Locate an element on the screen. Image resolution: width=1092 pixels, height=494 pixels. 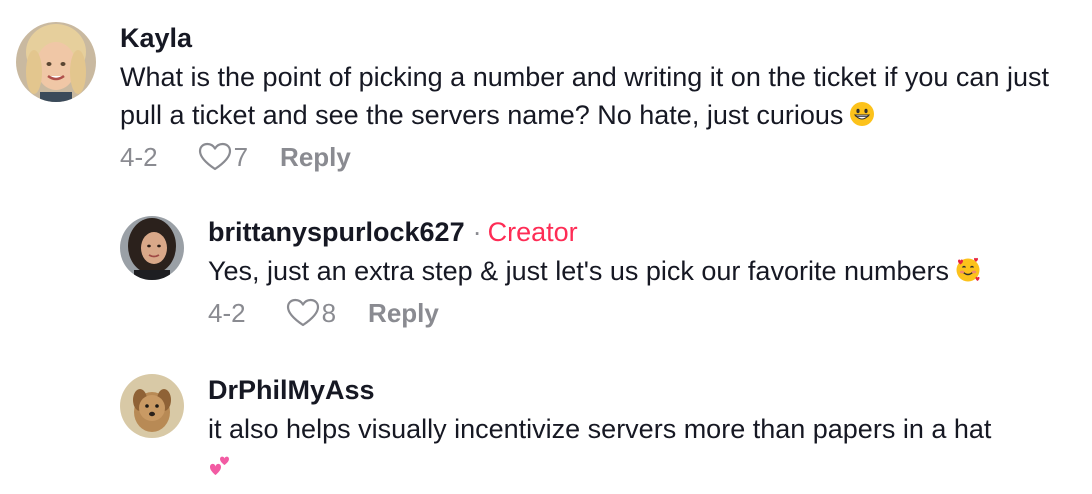
two-hearts-emoji-icon is located at coordinates (221, 464).